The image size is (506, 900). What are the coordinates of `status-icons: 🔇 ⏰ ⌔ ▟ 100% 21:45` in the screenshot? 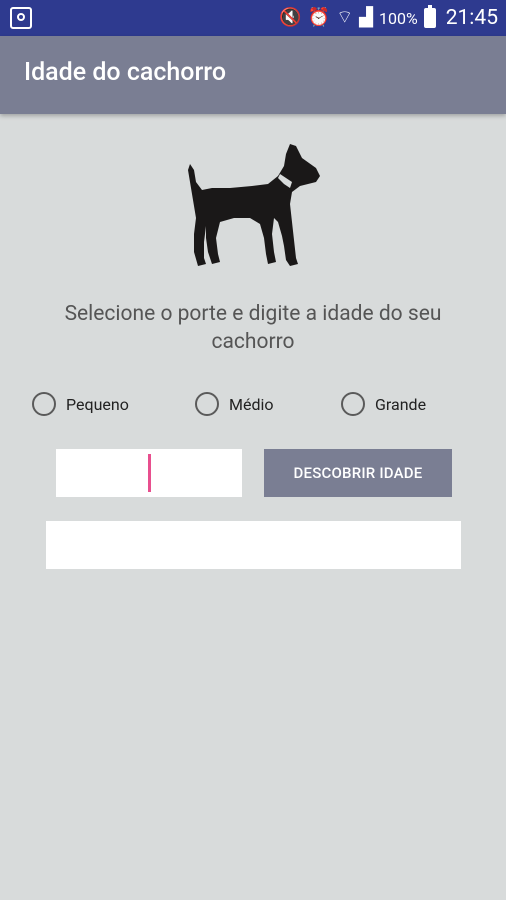 It's located at (388, 18).